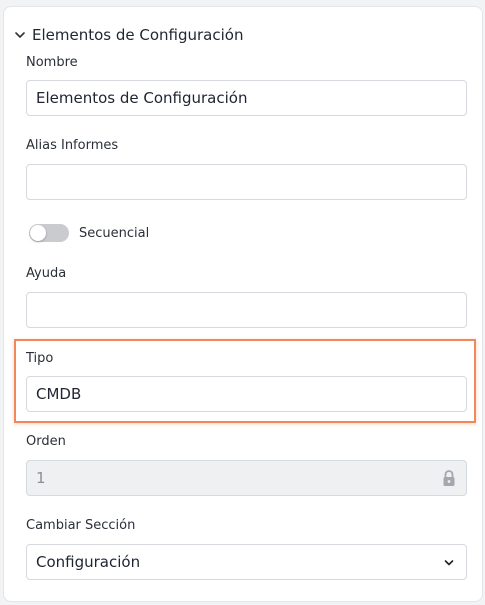 Image resolution: width=485 pixels, height=605 pixels. I want to click on section-header: Elementos de Configuración, so click(128, 35).